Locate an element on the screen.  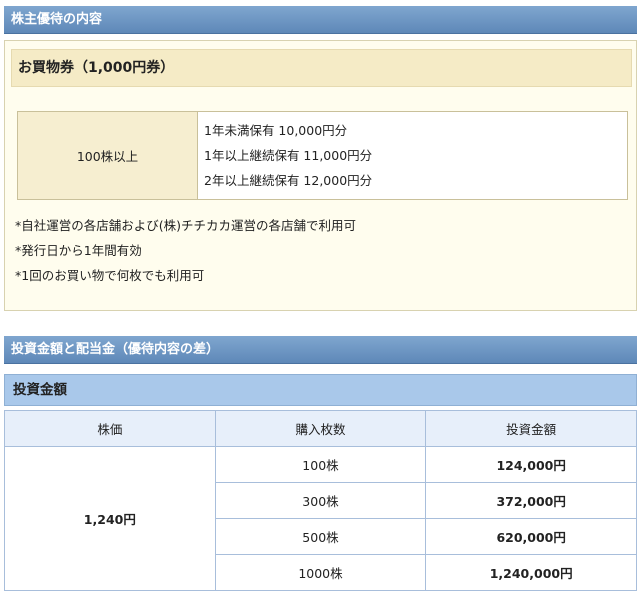
section-header-benefits: 株主優待の内容 is located at coordinates (320, 20).